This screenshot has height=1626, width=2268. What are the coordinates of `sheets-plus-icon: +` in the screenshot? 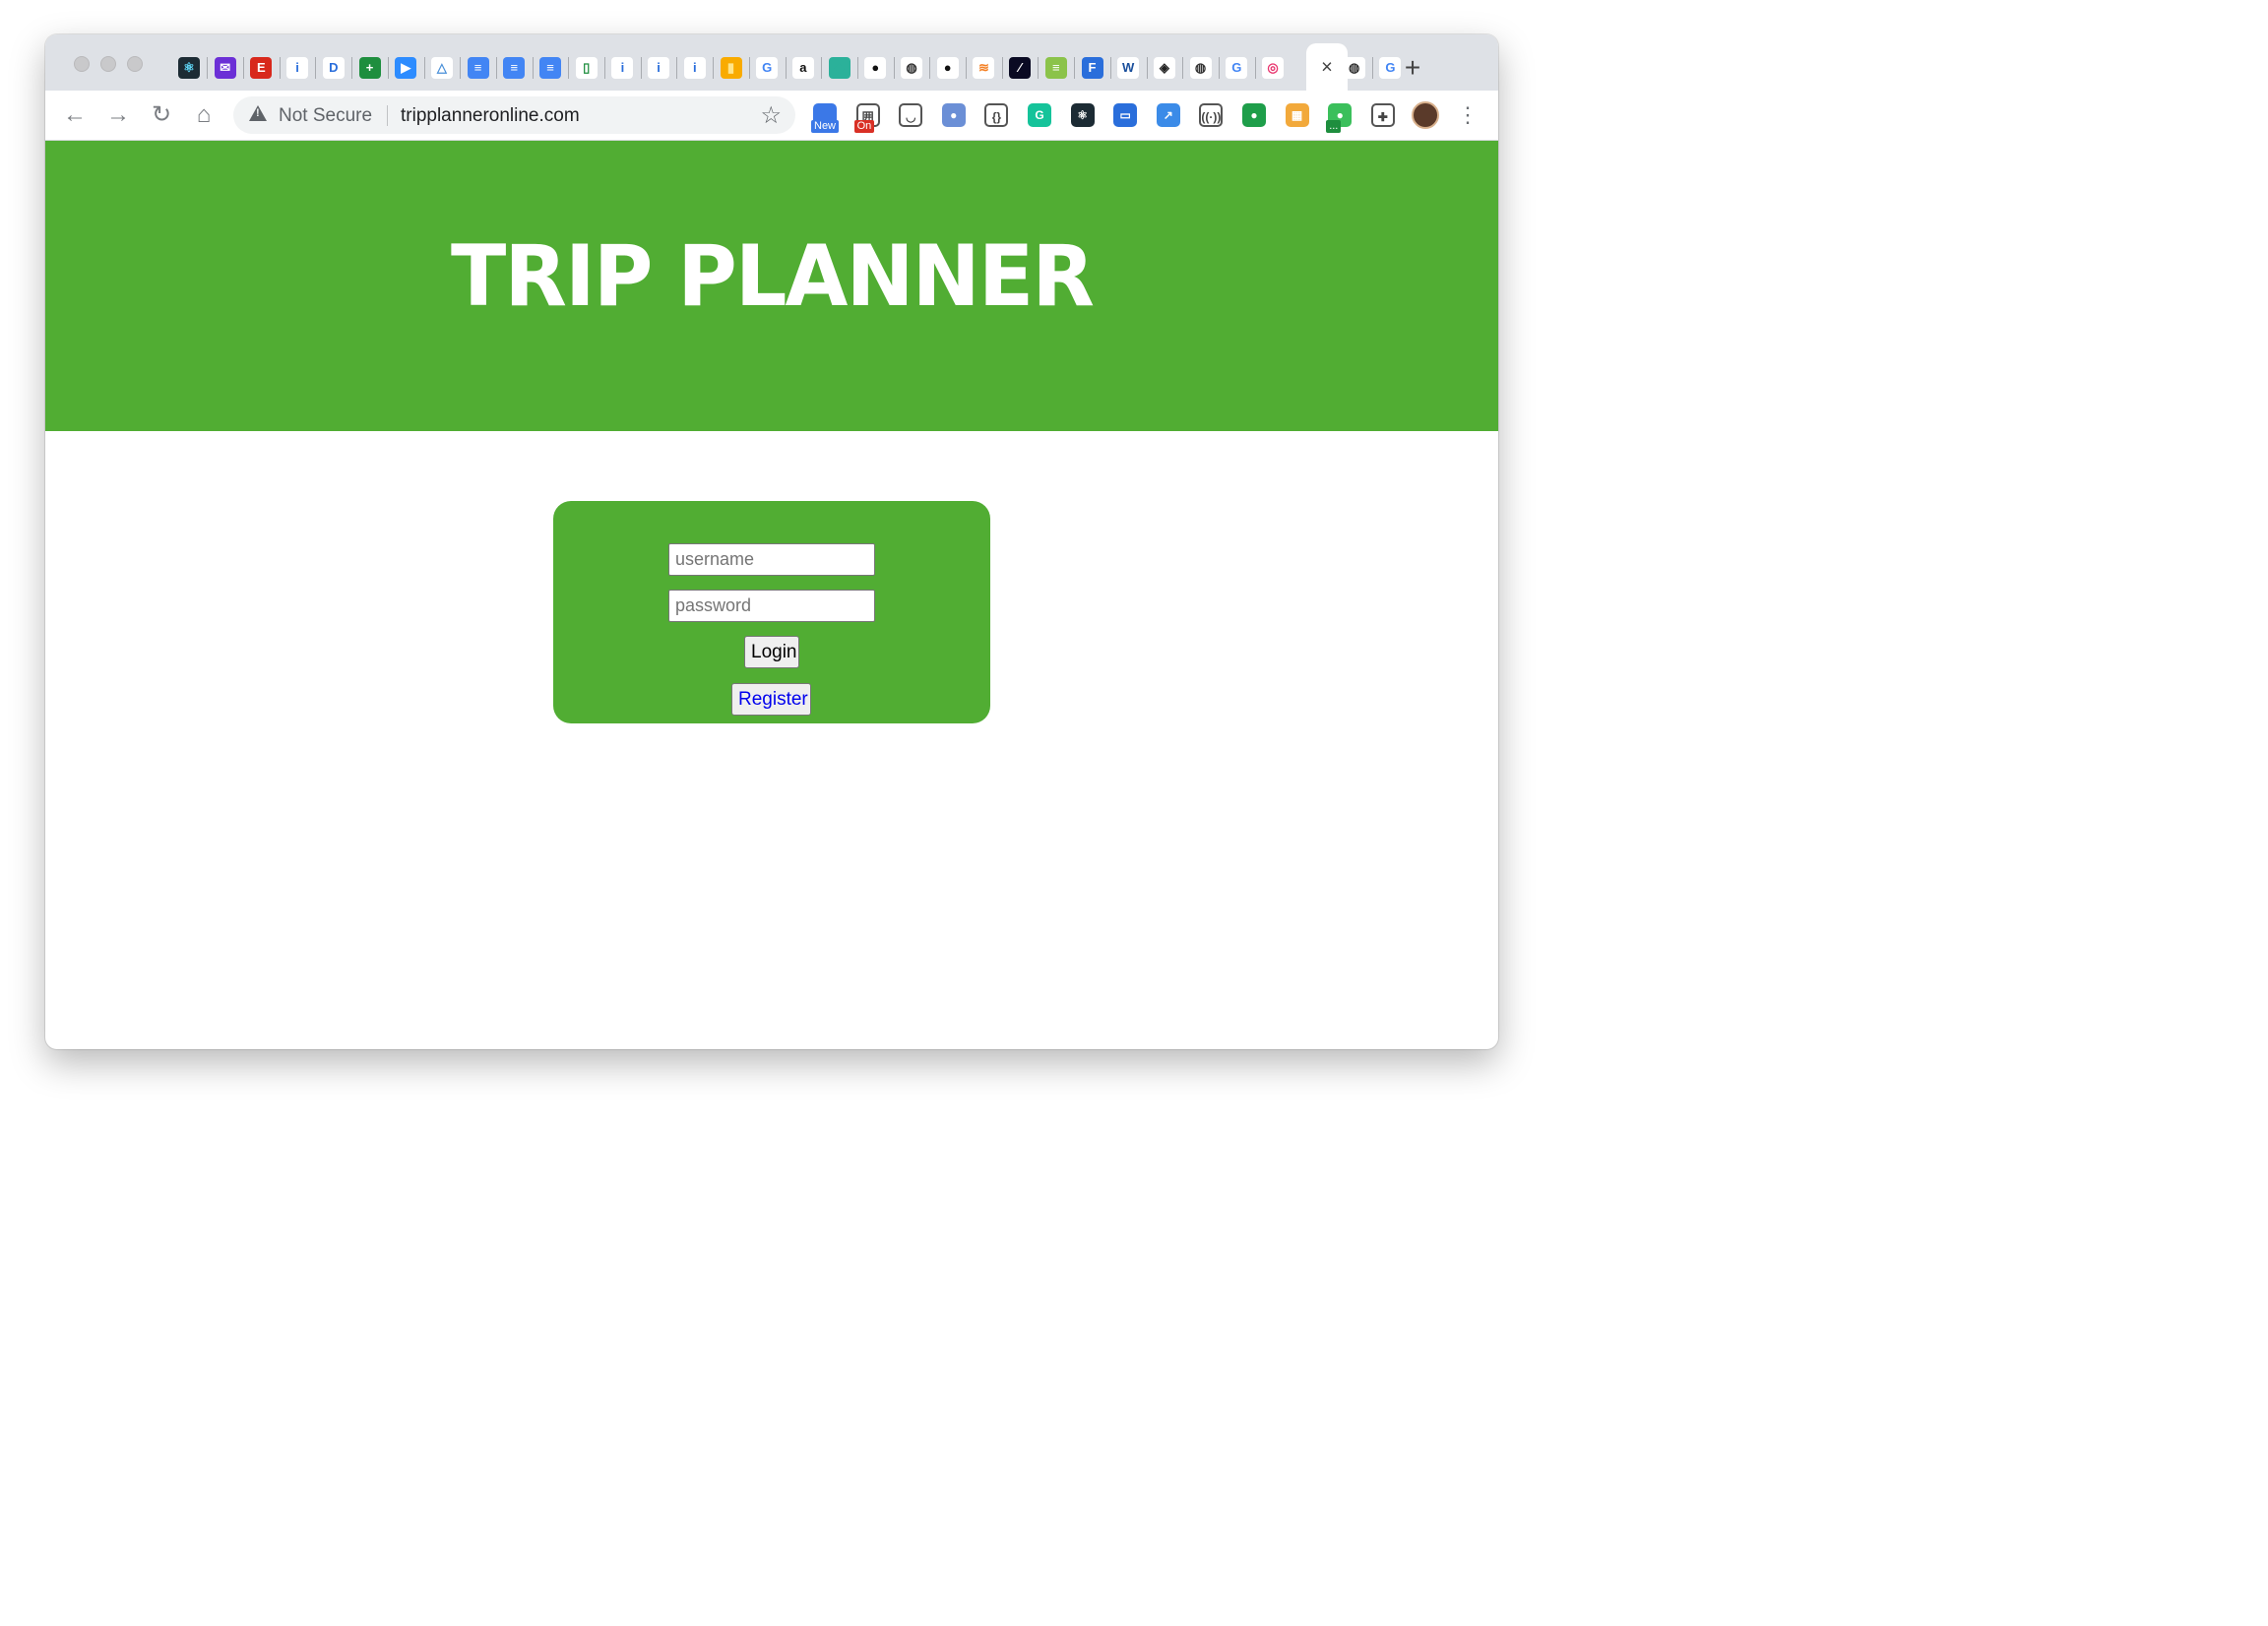 It's located at (369, 68).